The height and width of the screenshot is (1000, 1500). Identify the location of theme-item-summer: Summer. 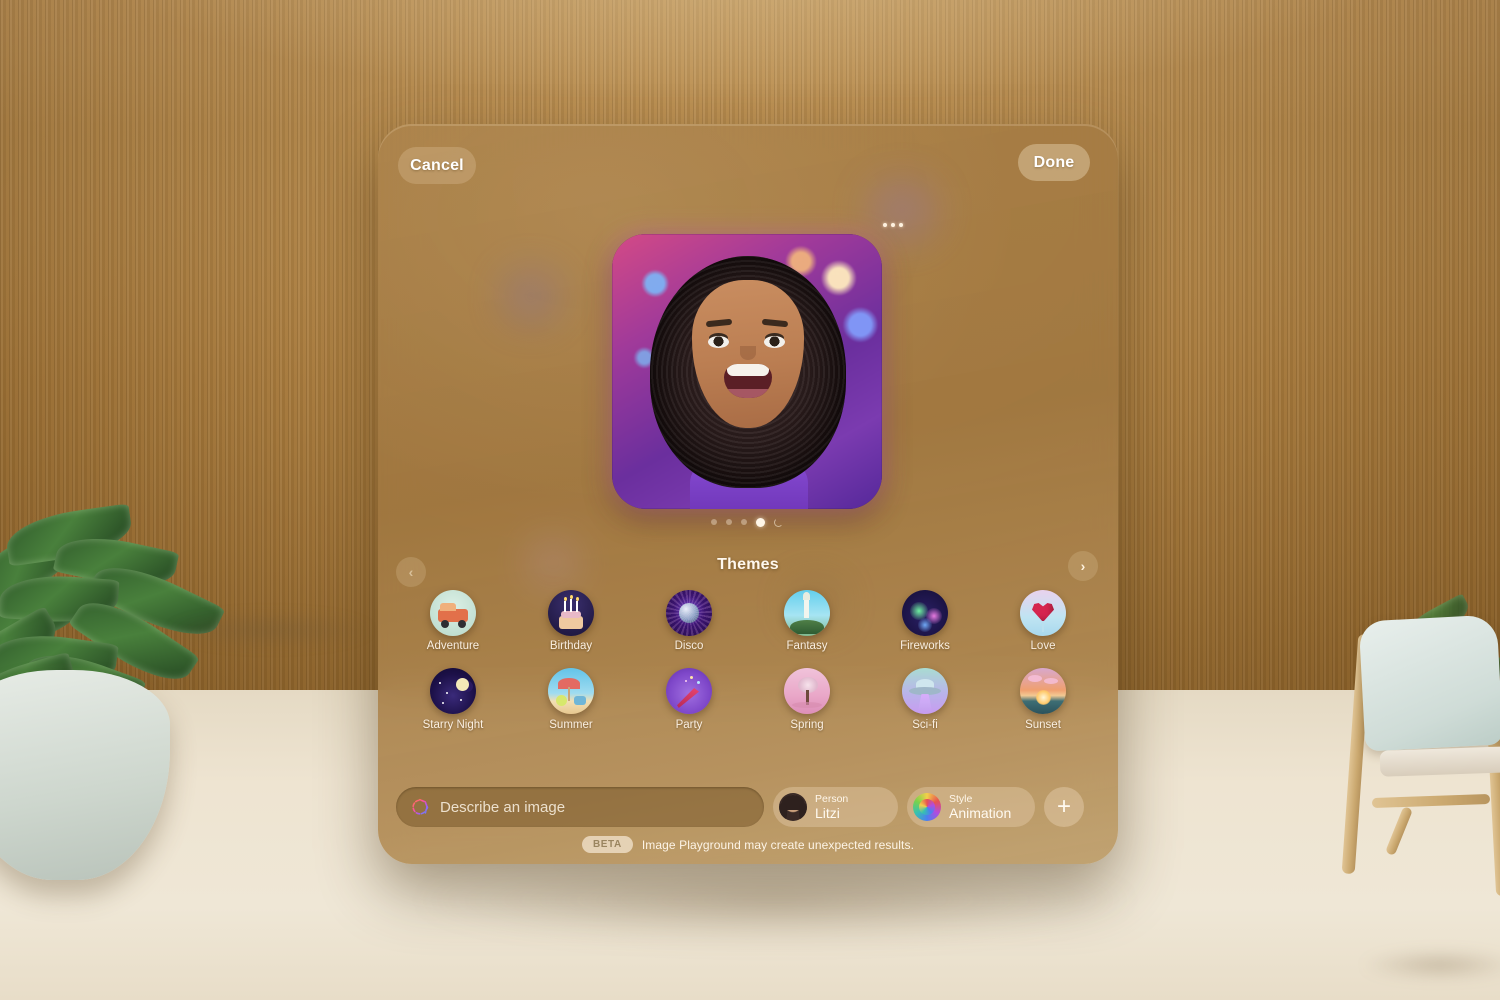
(571, 699).